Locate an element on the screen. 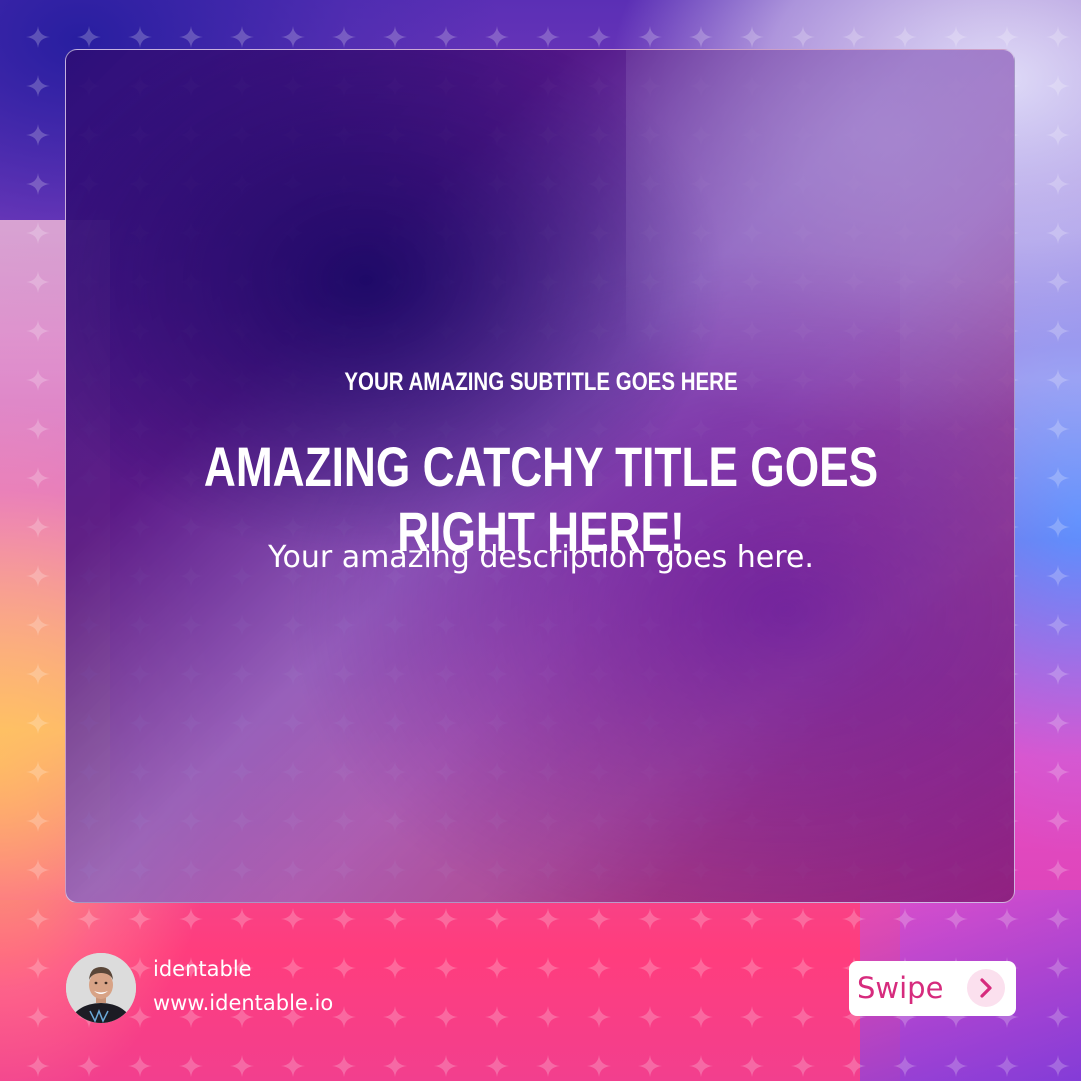 The height and width of the screenshot is (1081, 1081). author-website-link: www.identable.io is located at coordinates (243, 1003).